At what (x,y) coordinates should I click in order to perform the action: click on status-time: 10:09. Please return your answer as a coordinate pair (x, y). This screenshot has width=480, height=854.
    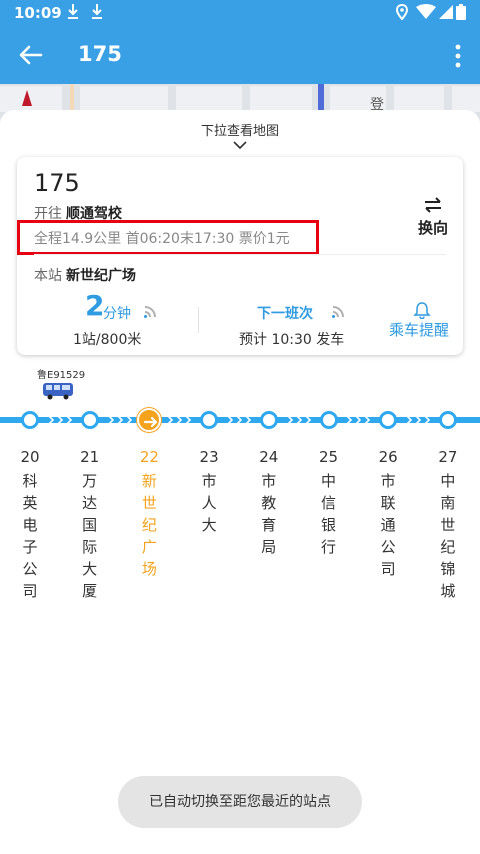
    Looking at the image, I should click on (38, 13).